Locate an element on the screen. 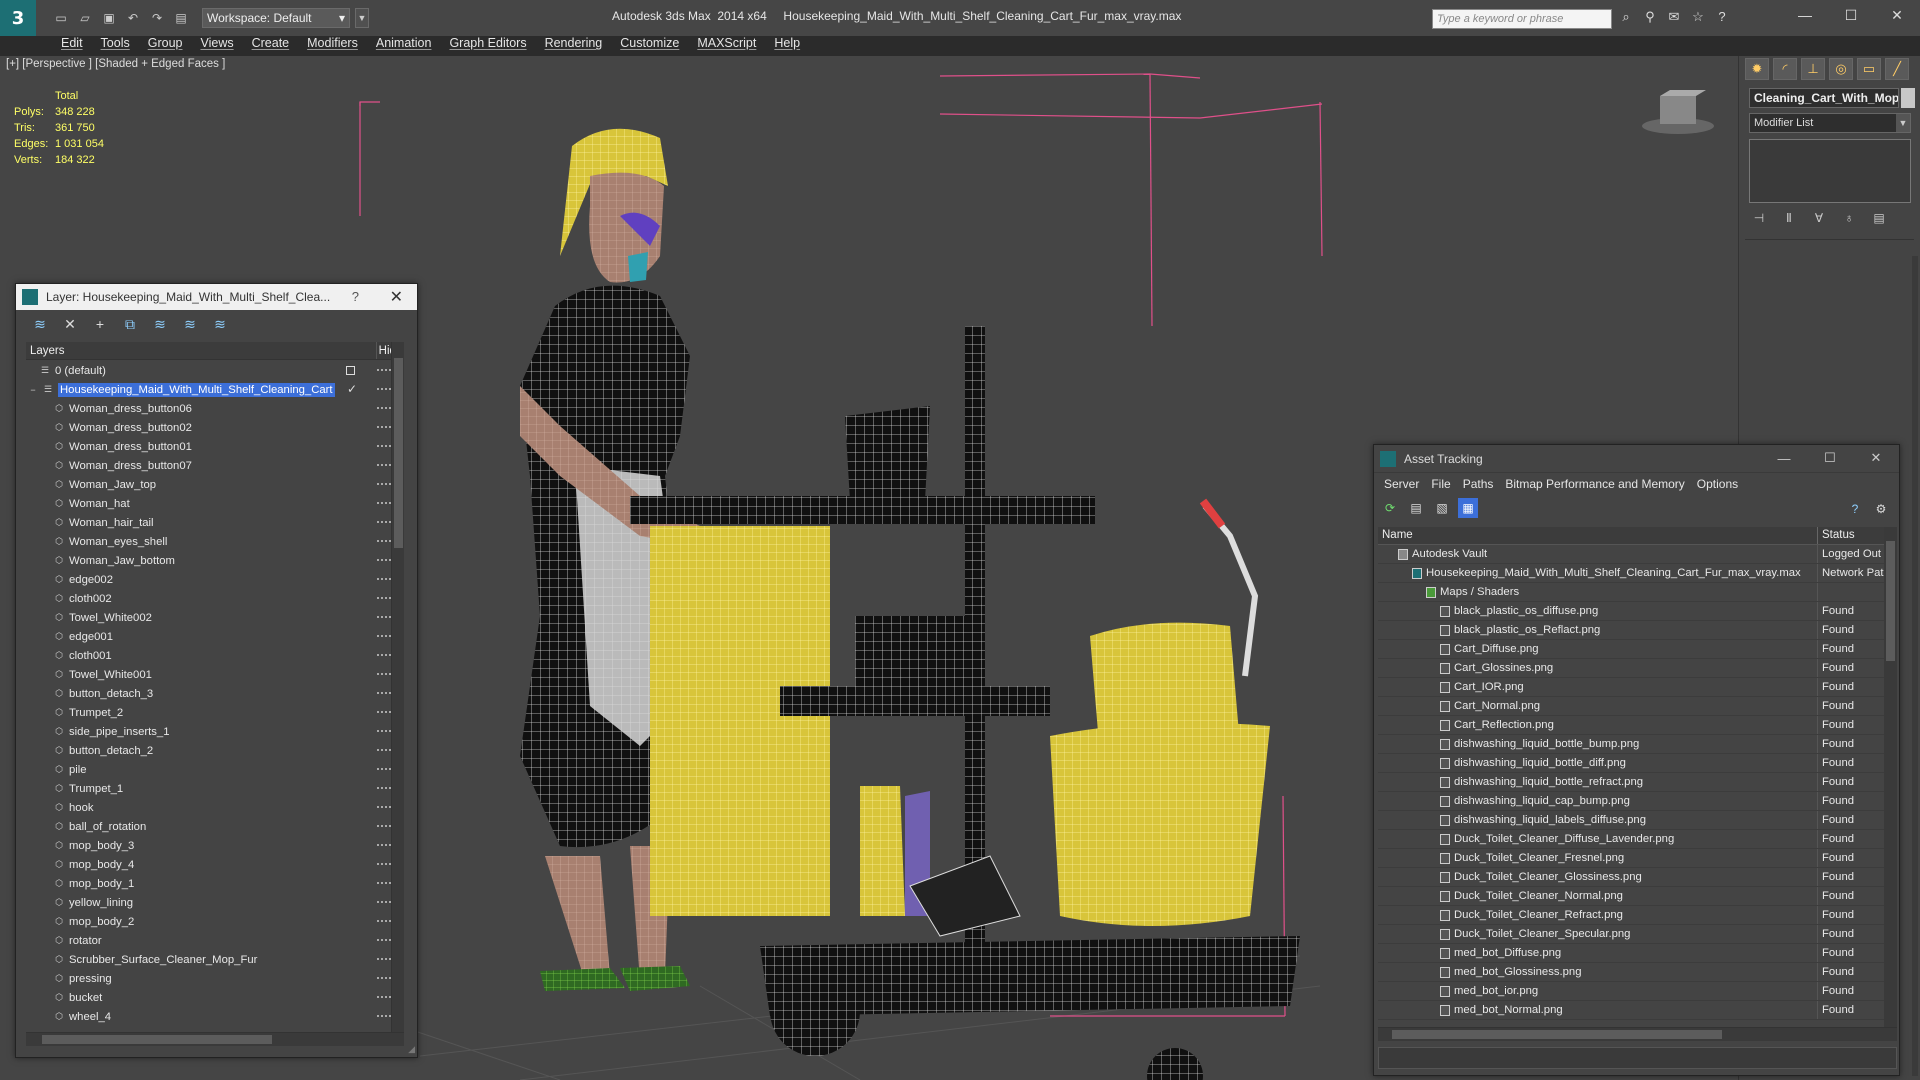 The height and width of the screenshot is (1080, 1920). layer-list-horizontal-scrollbar is located at coordinates (215, 1039).